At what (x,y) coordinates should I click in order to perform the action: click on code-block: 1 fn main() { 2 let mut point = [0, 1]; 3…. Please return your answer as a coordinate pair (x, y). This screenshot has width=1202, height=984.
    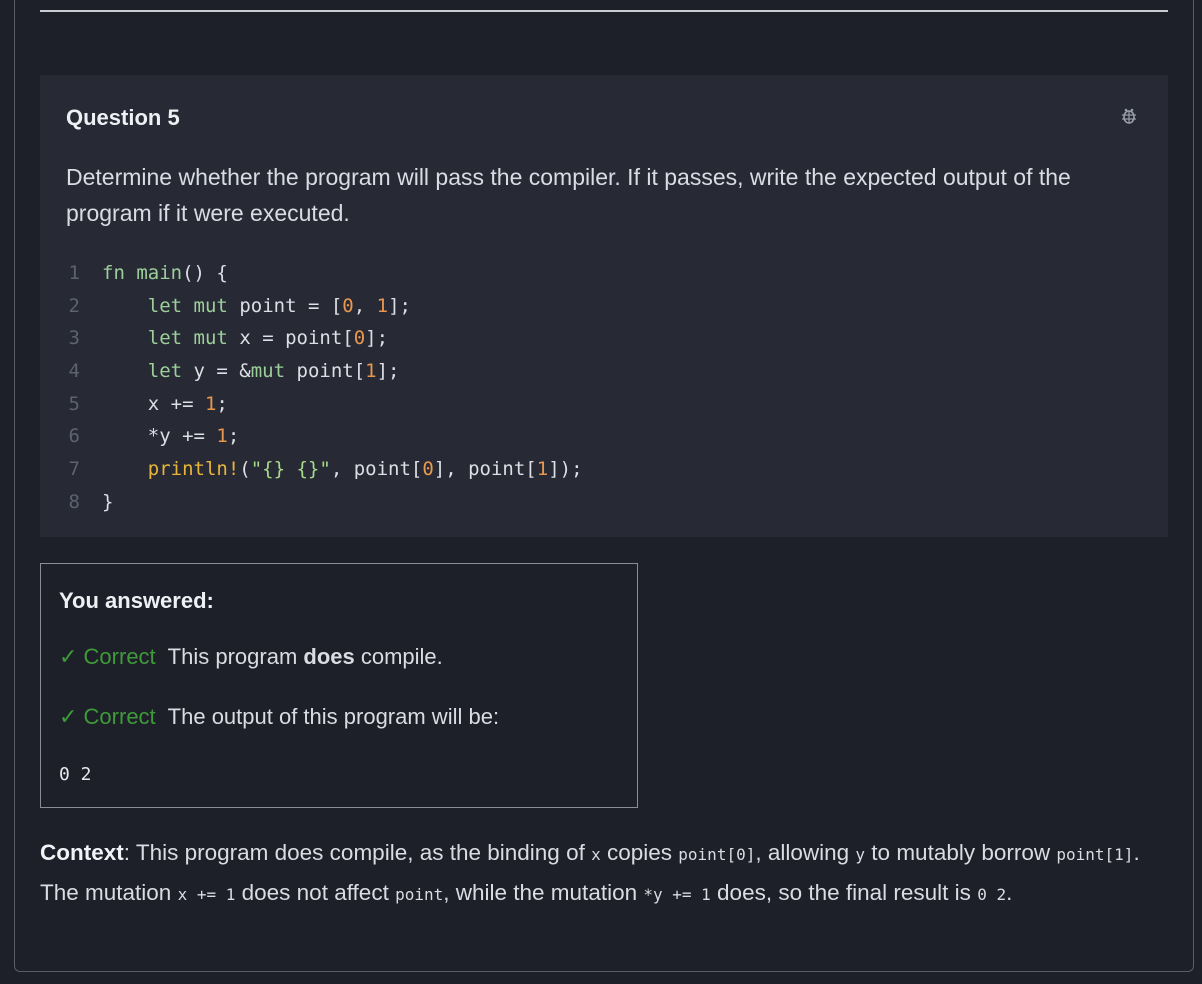
    Looking at the image, I should click on (324, 388).